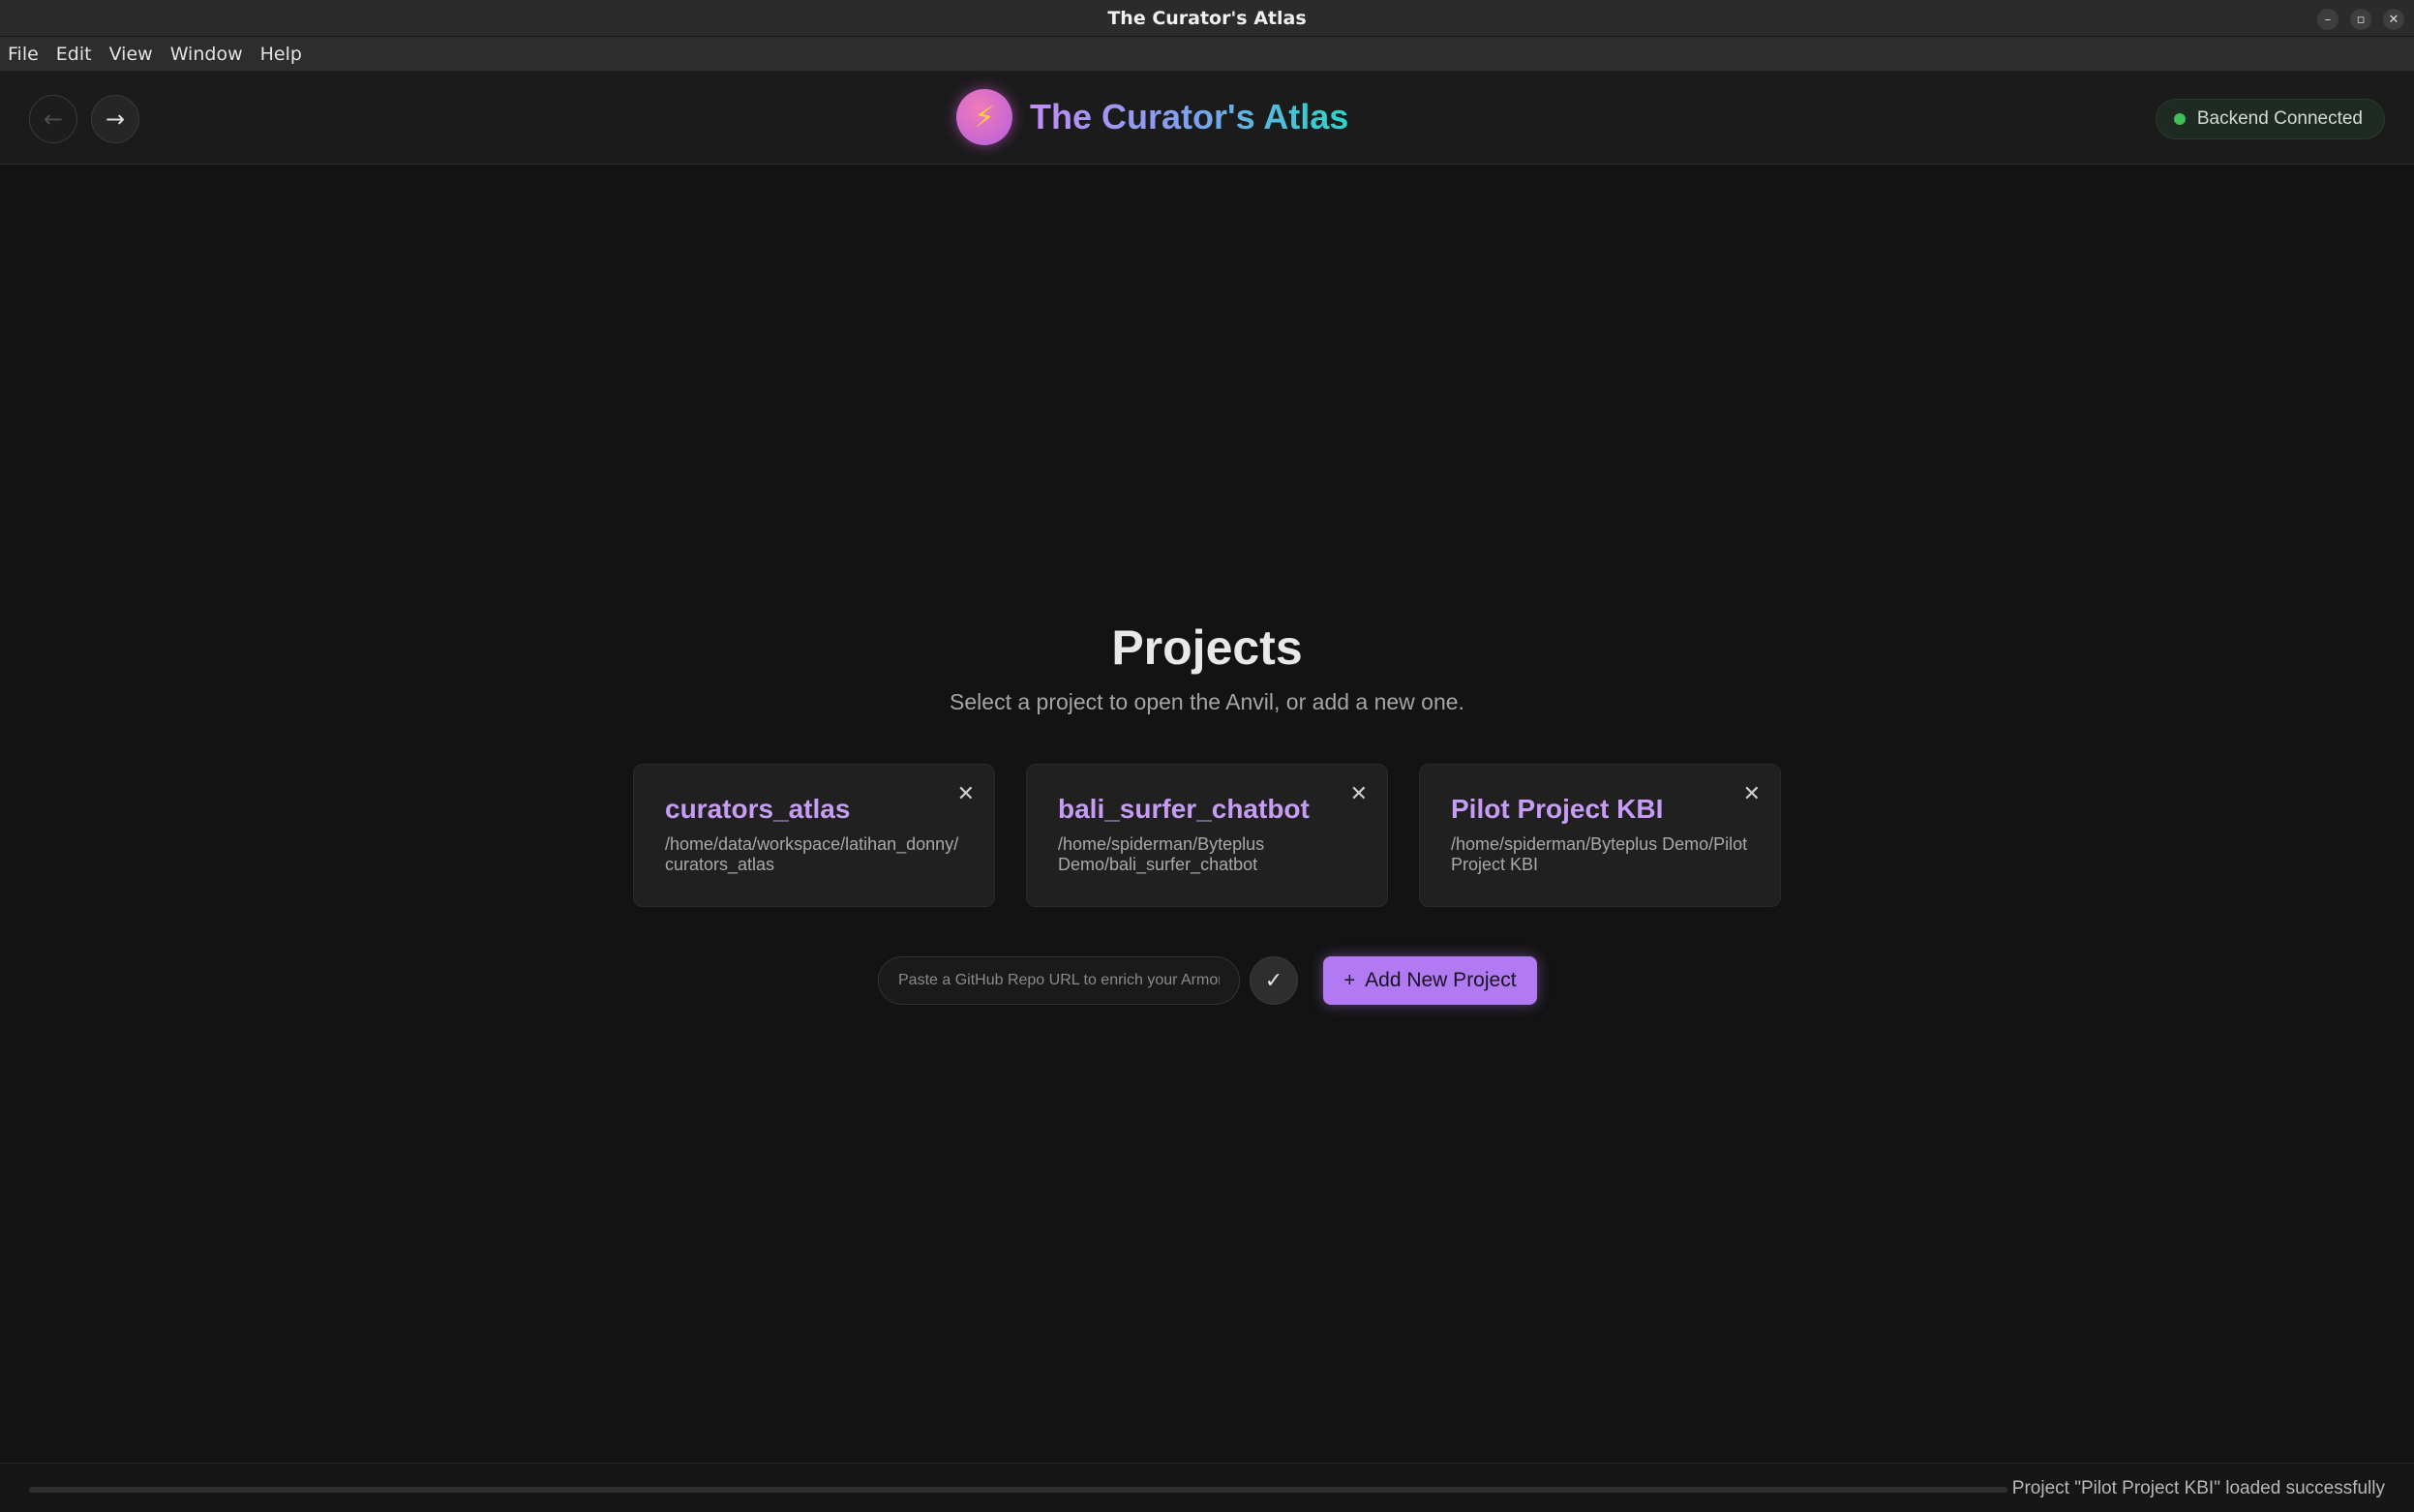  Describe the element at coordinates (1189, 116) in the screenshot. I see `app-name: The Curator's Atlas` at that location.